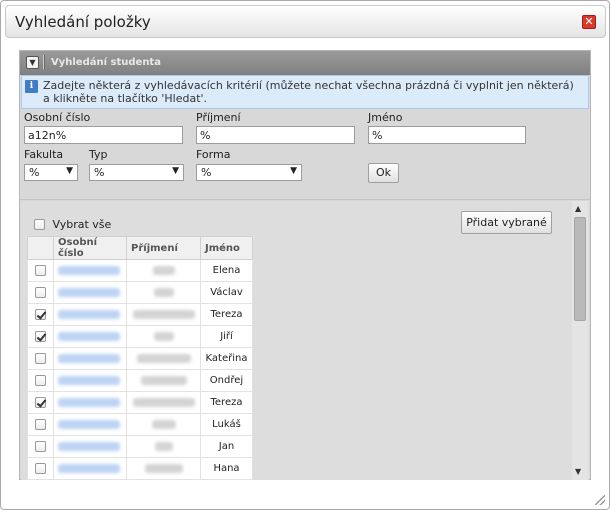 This screenshot has height=510, width=610. What do you see at coordinates (57, 117) in the screenshot?
I see `osobni-cislo-label: Osobní číslo` at bounding box center [57, 117].